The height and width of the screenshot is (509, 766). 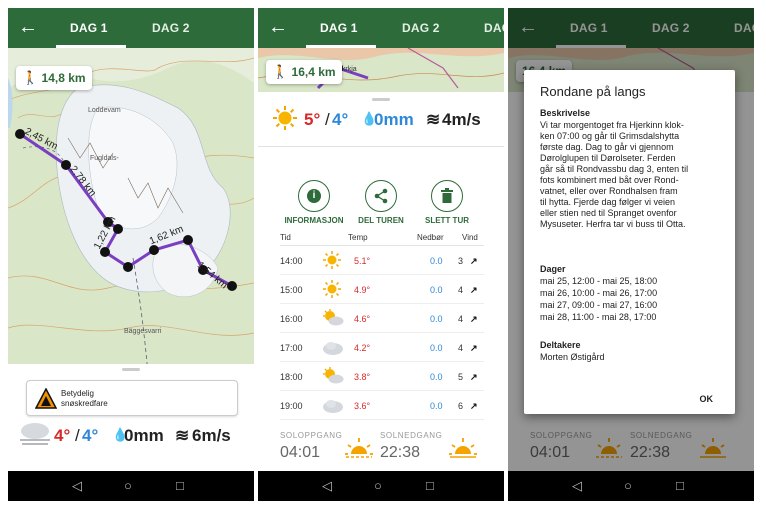 I want to click on avalanche-warning-icon, so click(x=46, y=398).